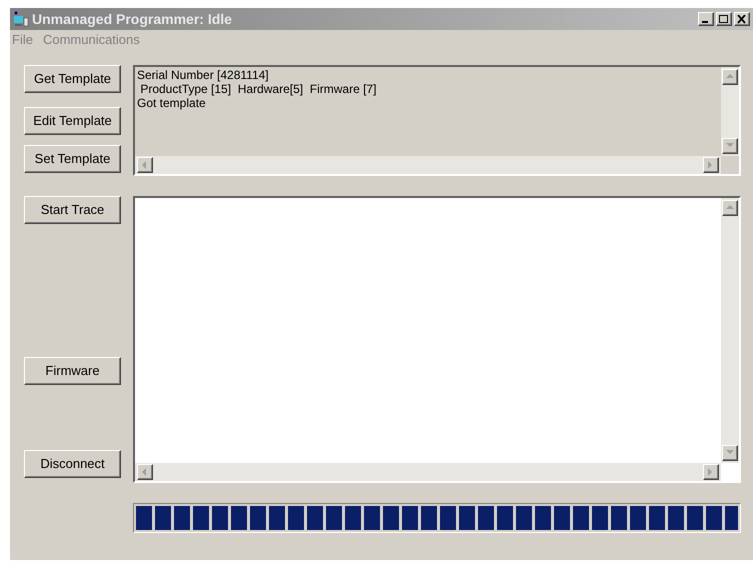 The height and width of the screenshot is (563, 753). Describe the element at coordinates (21, 19) in the screenshot. I see `computer-icon` at that location.